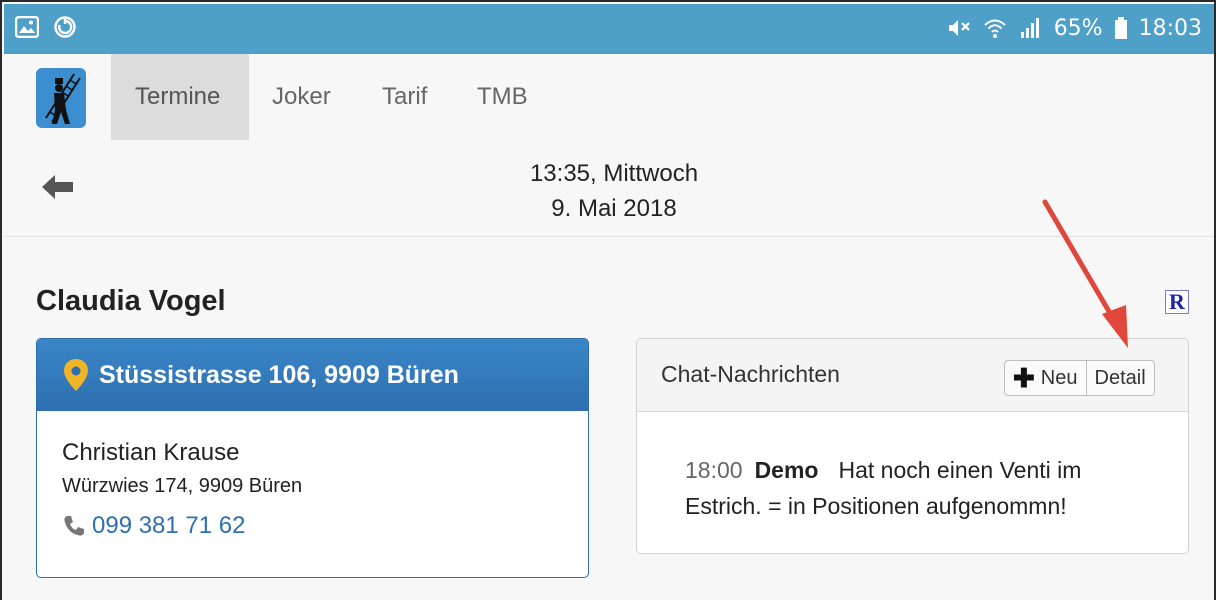 The image size is (1216, 600). I want to click on new-message-button: ✚ Neu, so click(1045, 378).